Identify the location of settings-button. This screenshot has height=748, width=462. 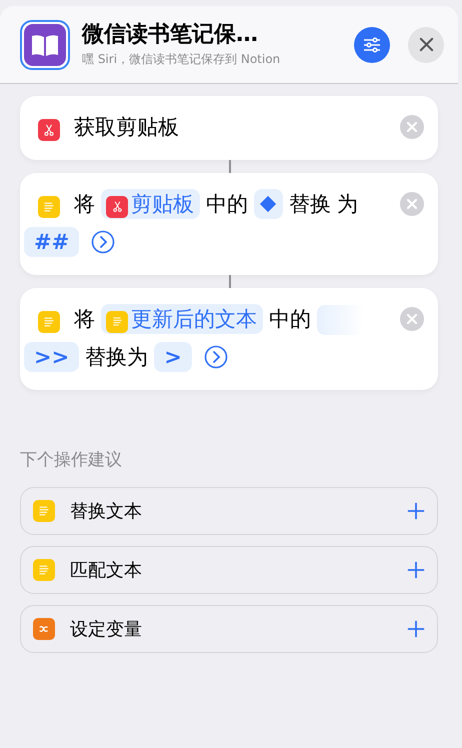
(372, 44).